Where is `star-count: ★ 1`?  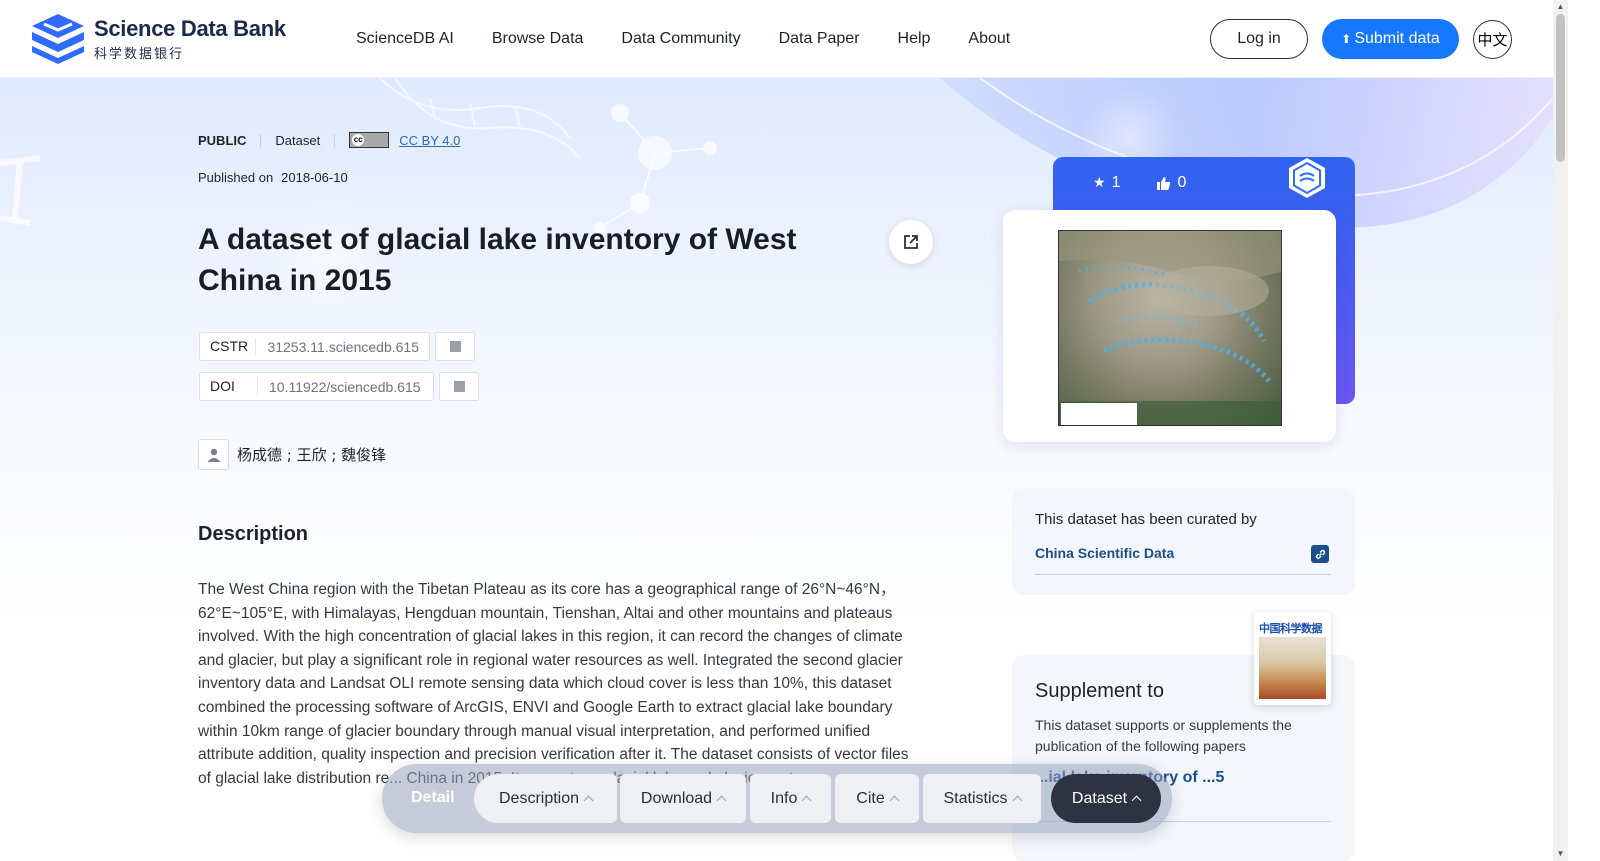 star-count: ★ 1 is located at coordinates (1106, 183).